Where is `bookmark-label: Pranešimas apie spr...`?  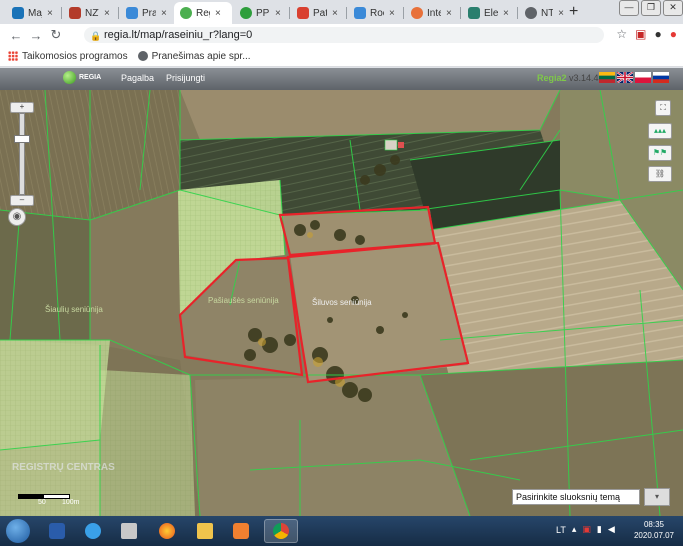 bookmark-label: Pranešimas apie spr... is located at coordinates (201, 56).